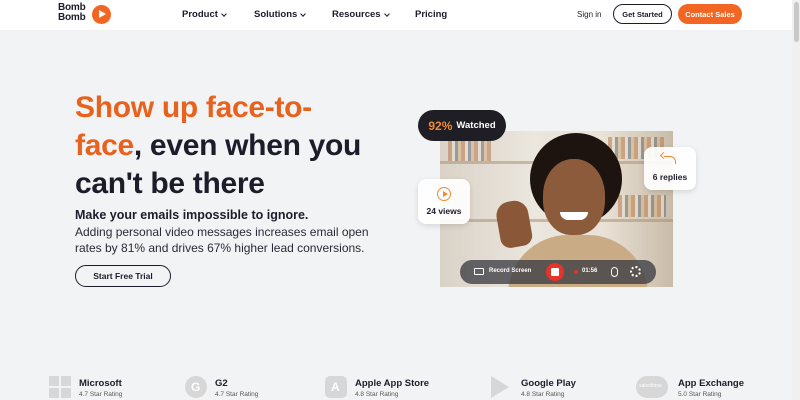 The height and width of the screenshot is (400, 800). What do you see at coordinates (670, 177) in the screenshot?
I see `replies-count: 6 replies` at bounding box center [670, 177].